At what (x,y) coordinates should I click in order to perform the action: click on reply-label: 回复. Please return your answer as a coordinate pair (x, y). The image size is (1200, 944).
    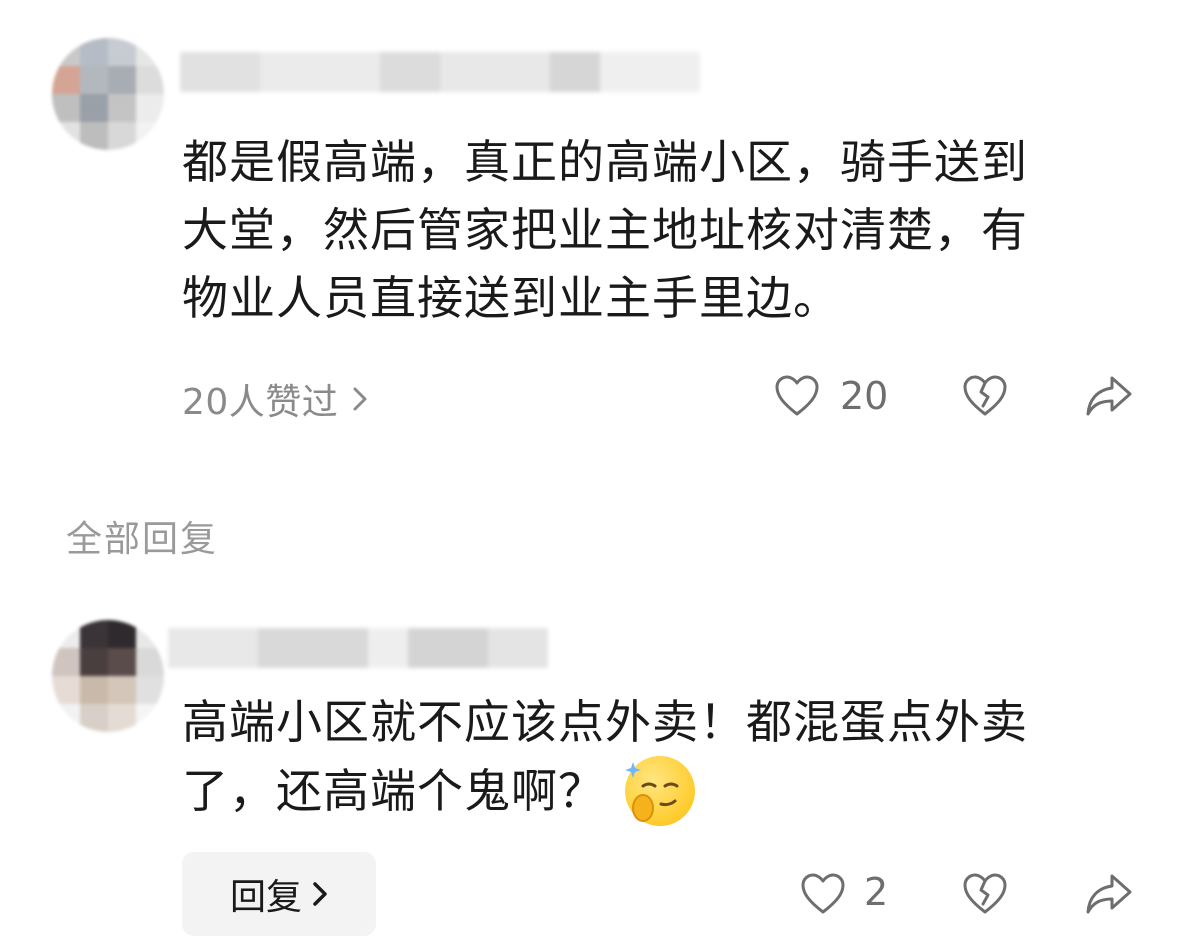
    Looking at the image, I should click on (265, 897).